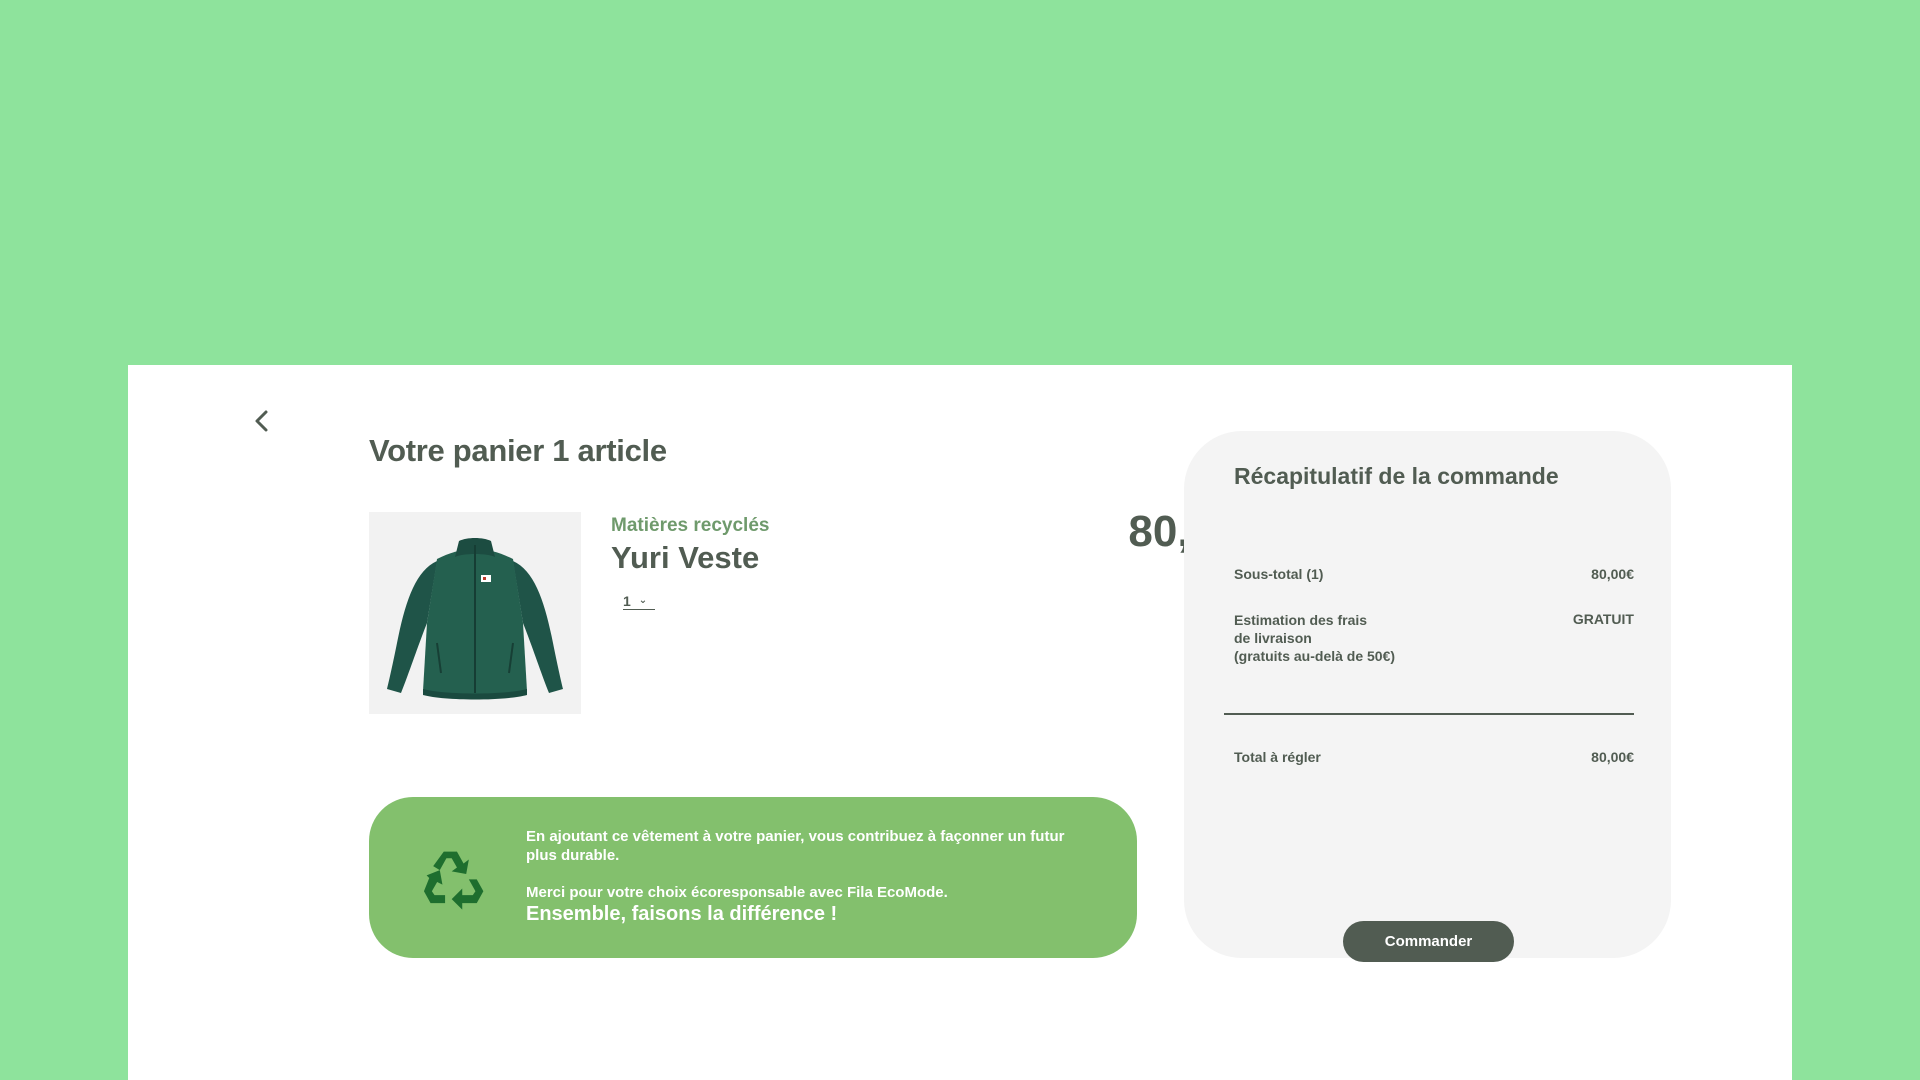 The height and width of the screenshot is (1080, 1920). I want to click on recycle-icon, so click(453, 880).